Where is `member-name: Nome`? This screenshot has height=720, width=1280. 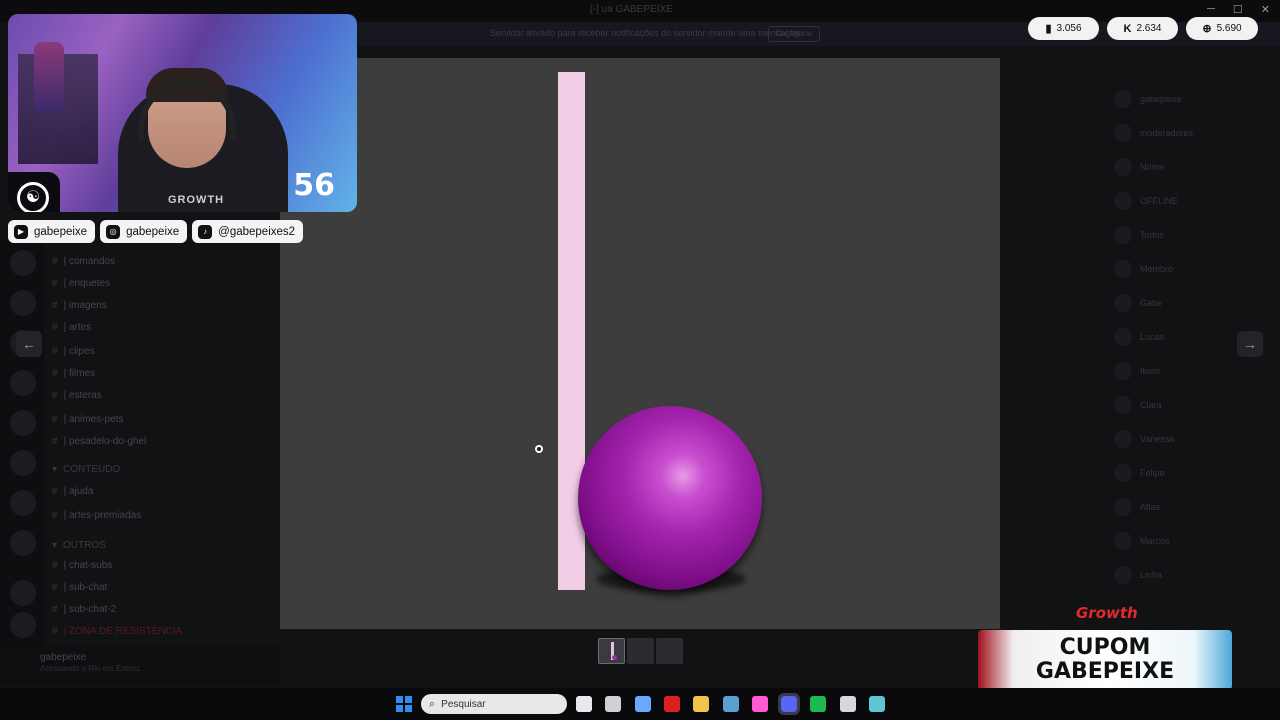 member-name: Nome is located at coordinates (1152, 167).